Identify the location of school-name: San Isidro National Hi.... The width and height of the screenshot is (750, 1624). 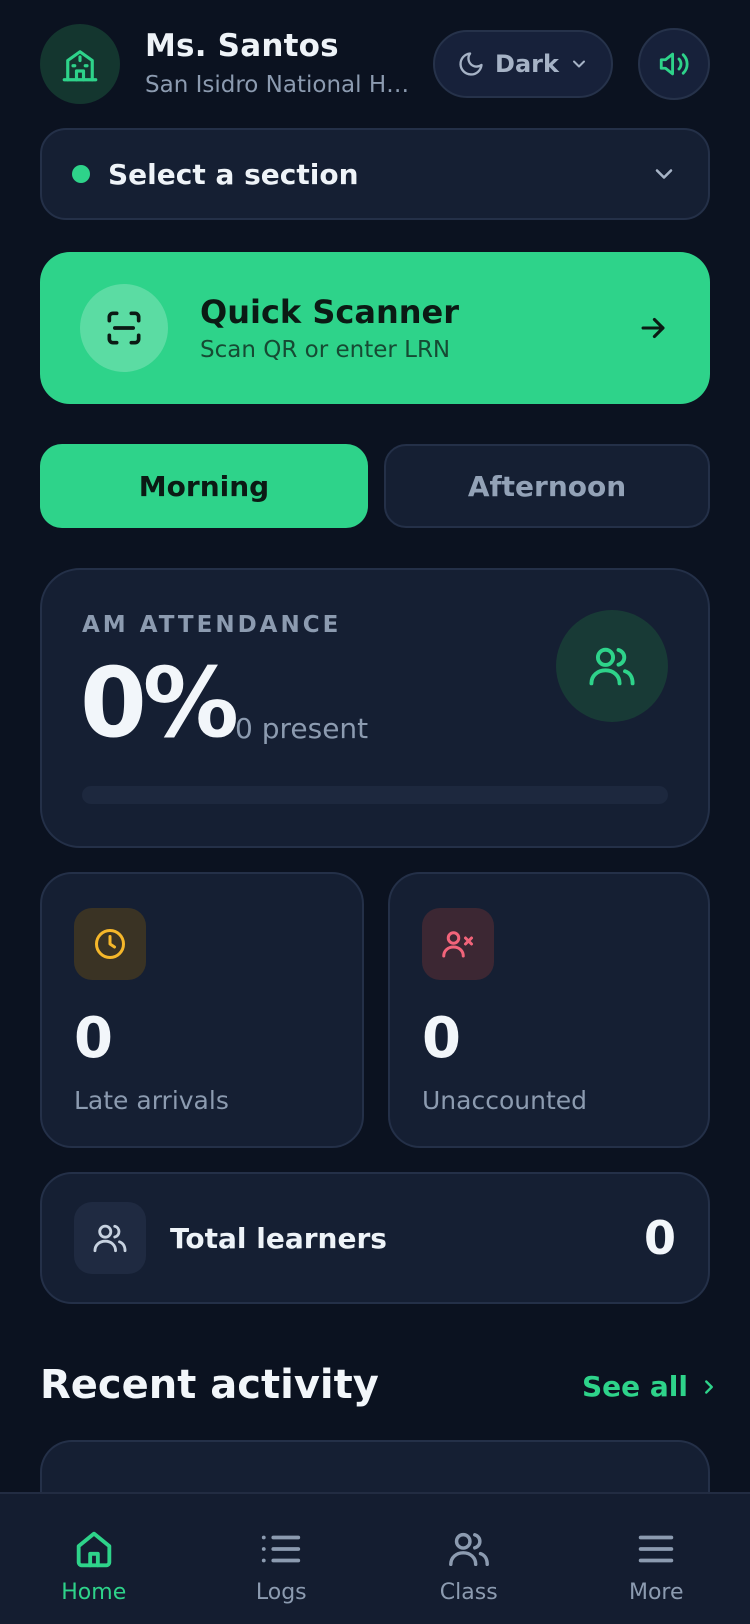
(277, 85).